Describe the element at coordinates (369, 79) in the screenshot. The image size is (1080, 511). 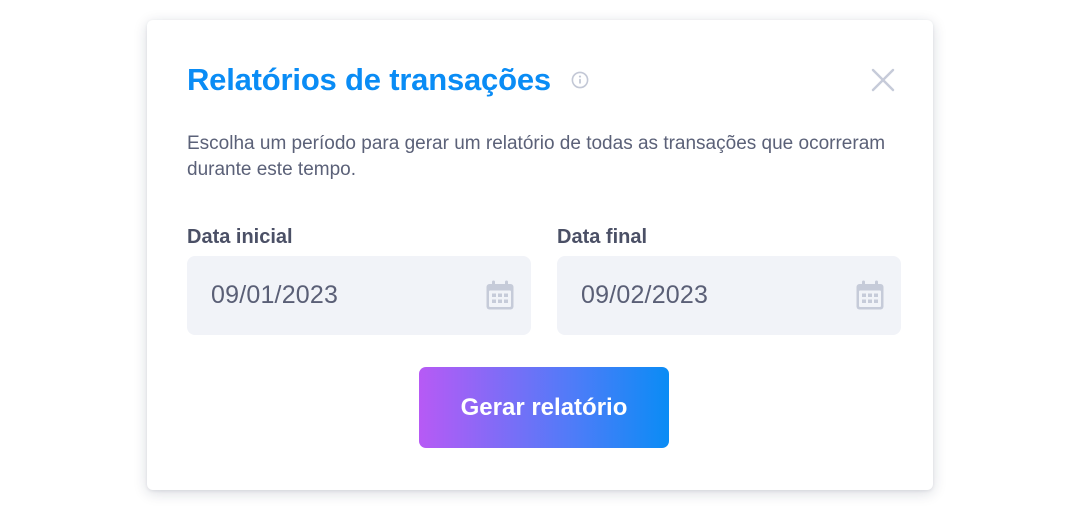
I see `modal-title: Relatórios de transações` at that location.